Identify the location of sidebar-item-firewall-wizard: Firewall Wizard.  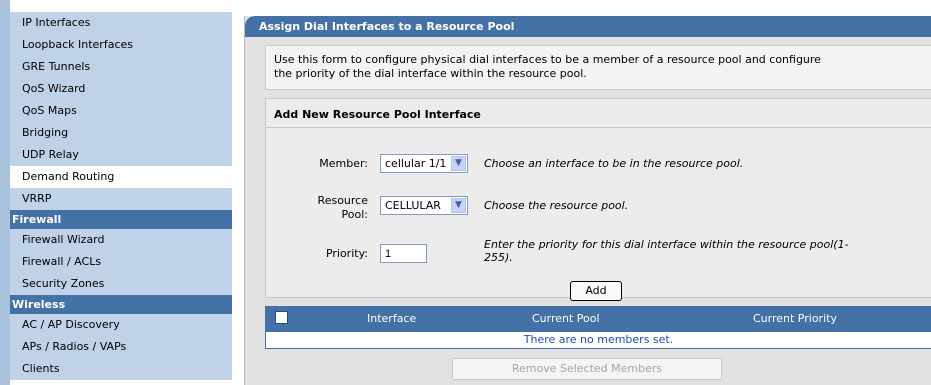
(121, 240).